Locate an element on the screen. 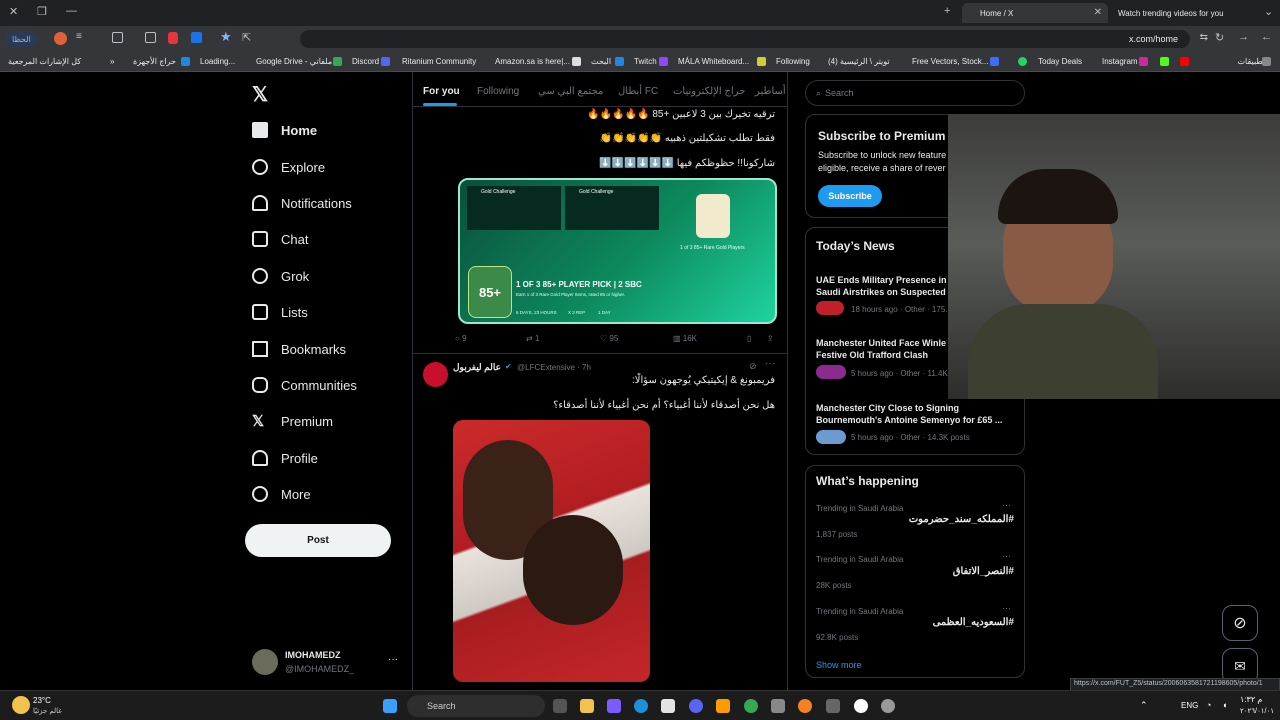  like-button: ♡ 95 is located at coordinates (609, 338).